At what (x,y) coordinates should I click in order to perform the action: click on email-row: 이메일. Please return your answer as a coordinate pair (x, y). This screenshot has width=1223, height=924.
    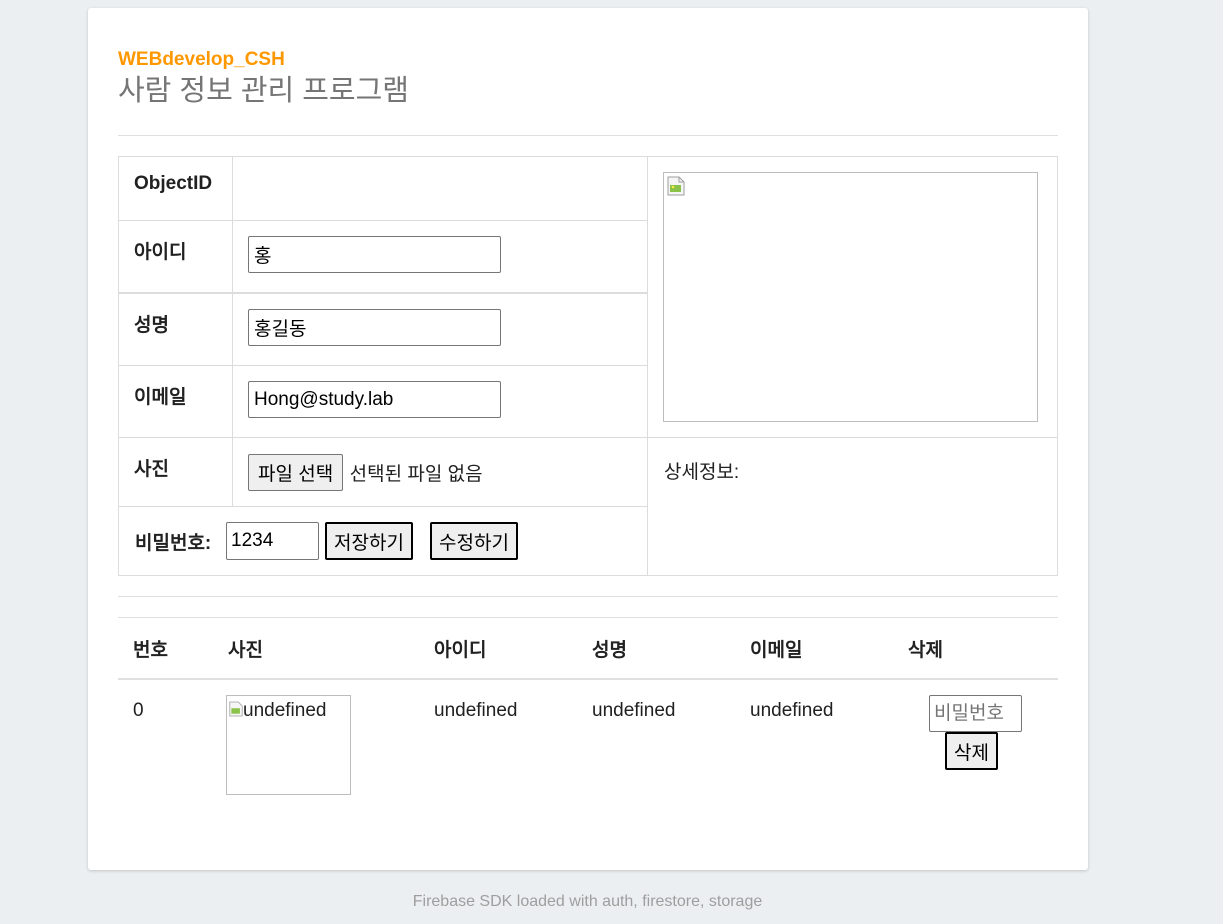
    Looking at the image, I should click on (383, 402).